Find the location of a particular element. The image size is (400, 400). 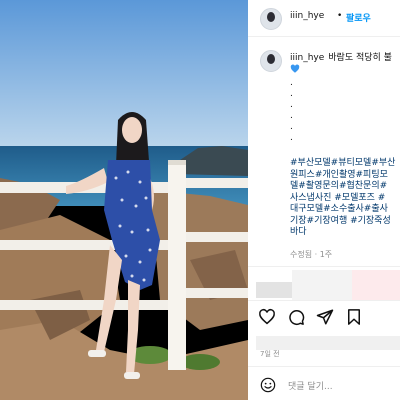

smiley-icon is located at coordinates (268, 385).